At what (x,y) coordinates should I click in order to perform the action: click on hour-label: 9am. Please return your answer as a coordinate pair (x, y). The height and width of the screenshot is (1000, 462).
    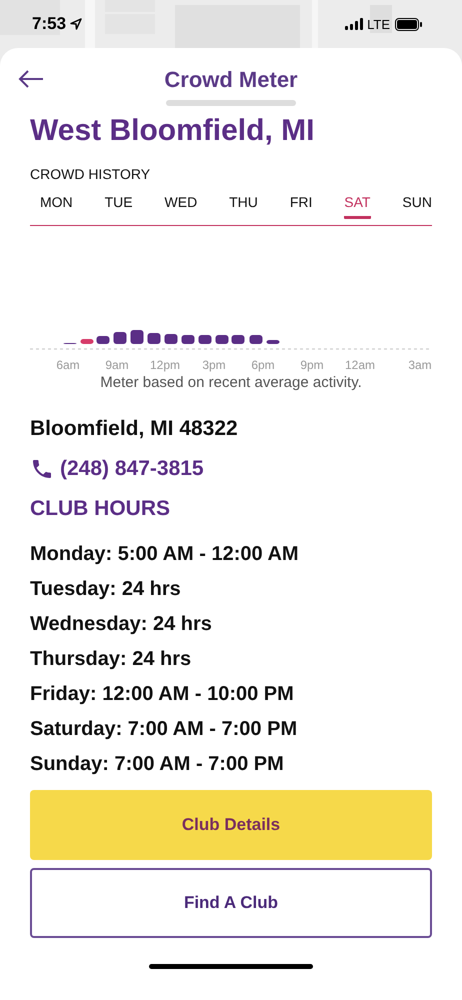
    Looking at the image, I should click on (117, 365).